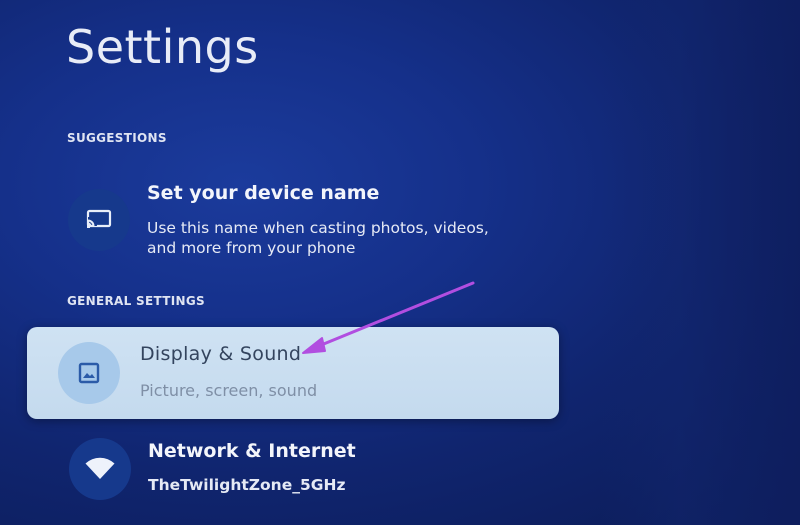 This screenshot has width=800, height=525. What do you see at coordinates (251, 248) in the screenshot?
I see `suggestion-item-subtitle-line2: and more from your phone` at bounding box center [251, 248].